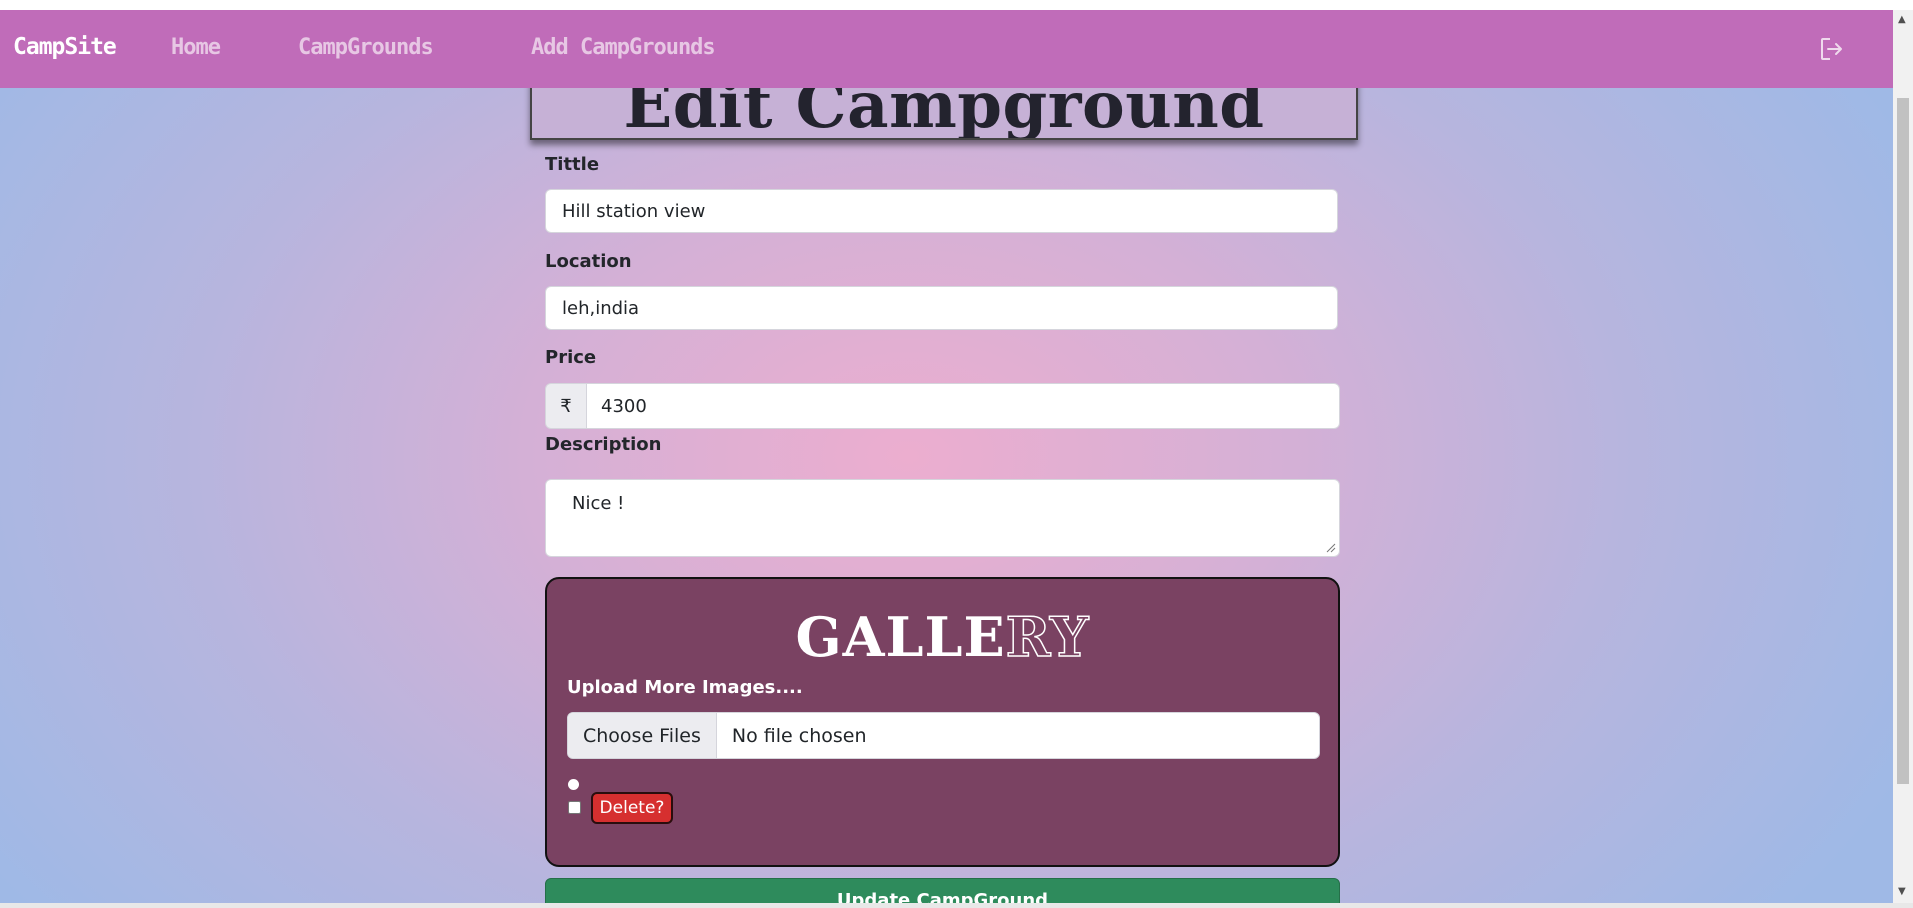 This screenshot has height=908, width=1913. What do you see at coordinates (588, 261) in the screenshot?
I see `location-label: Location` at bounding box center [588, 261].